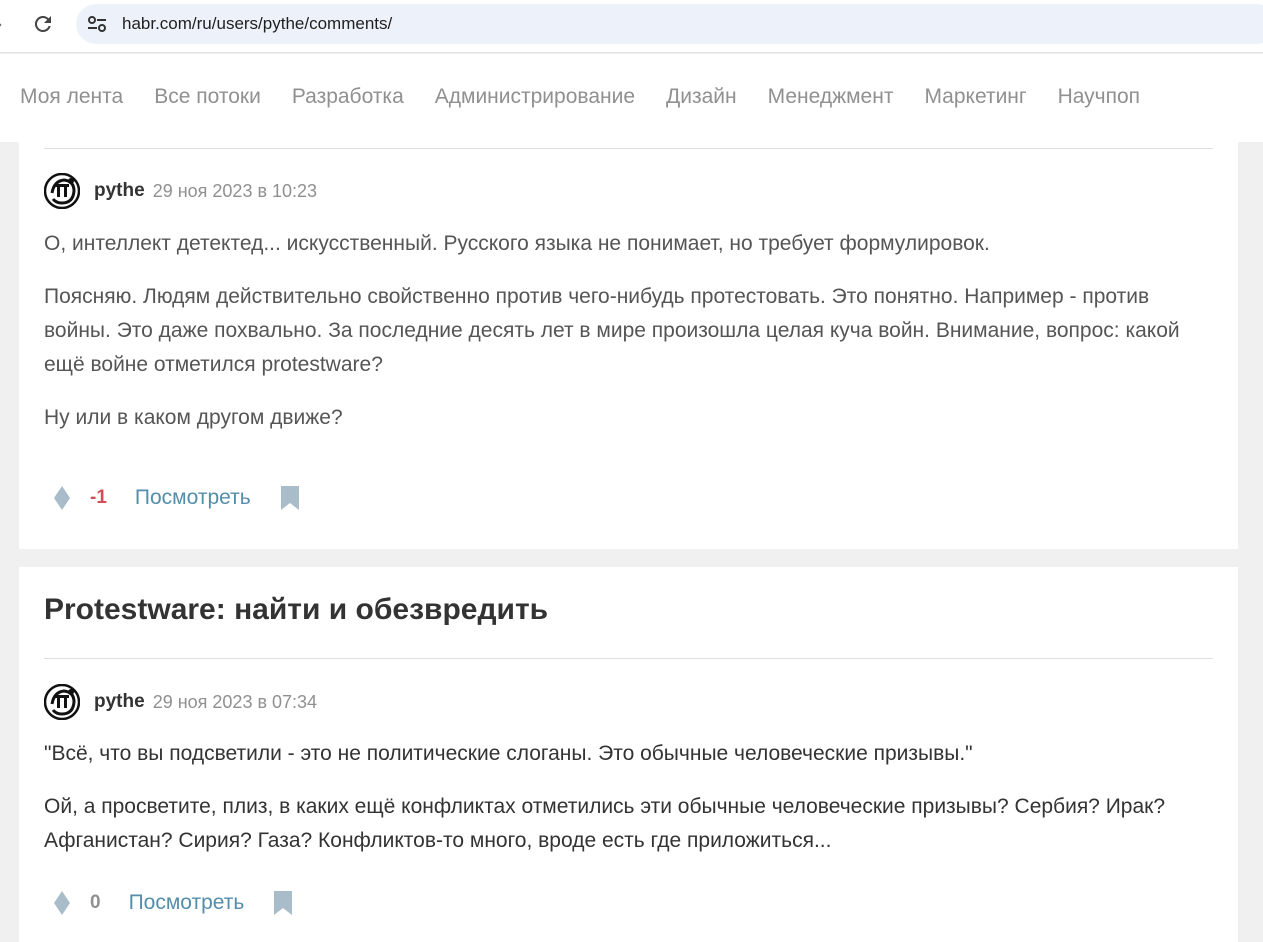  What do you see at coordinates (95, 902) in the screenshot?
I see `comment-score: 0` at bounding box center [95, 902].